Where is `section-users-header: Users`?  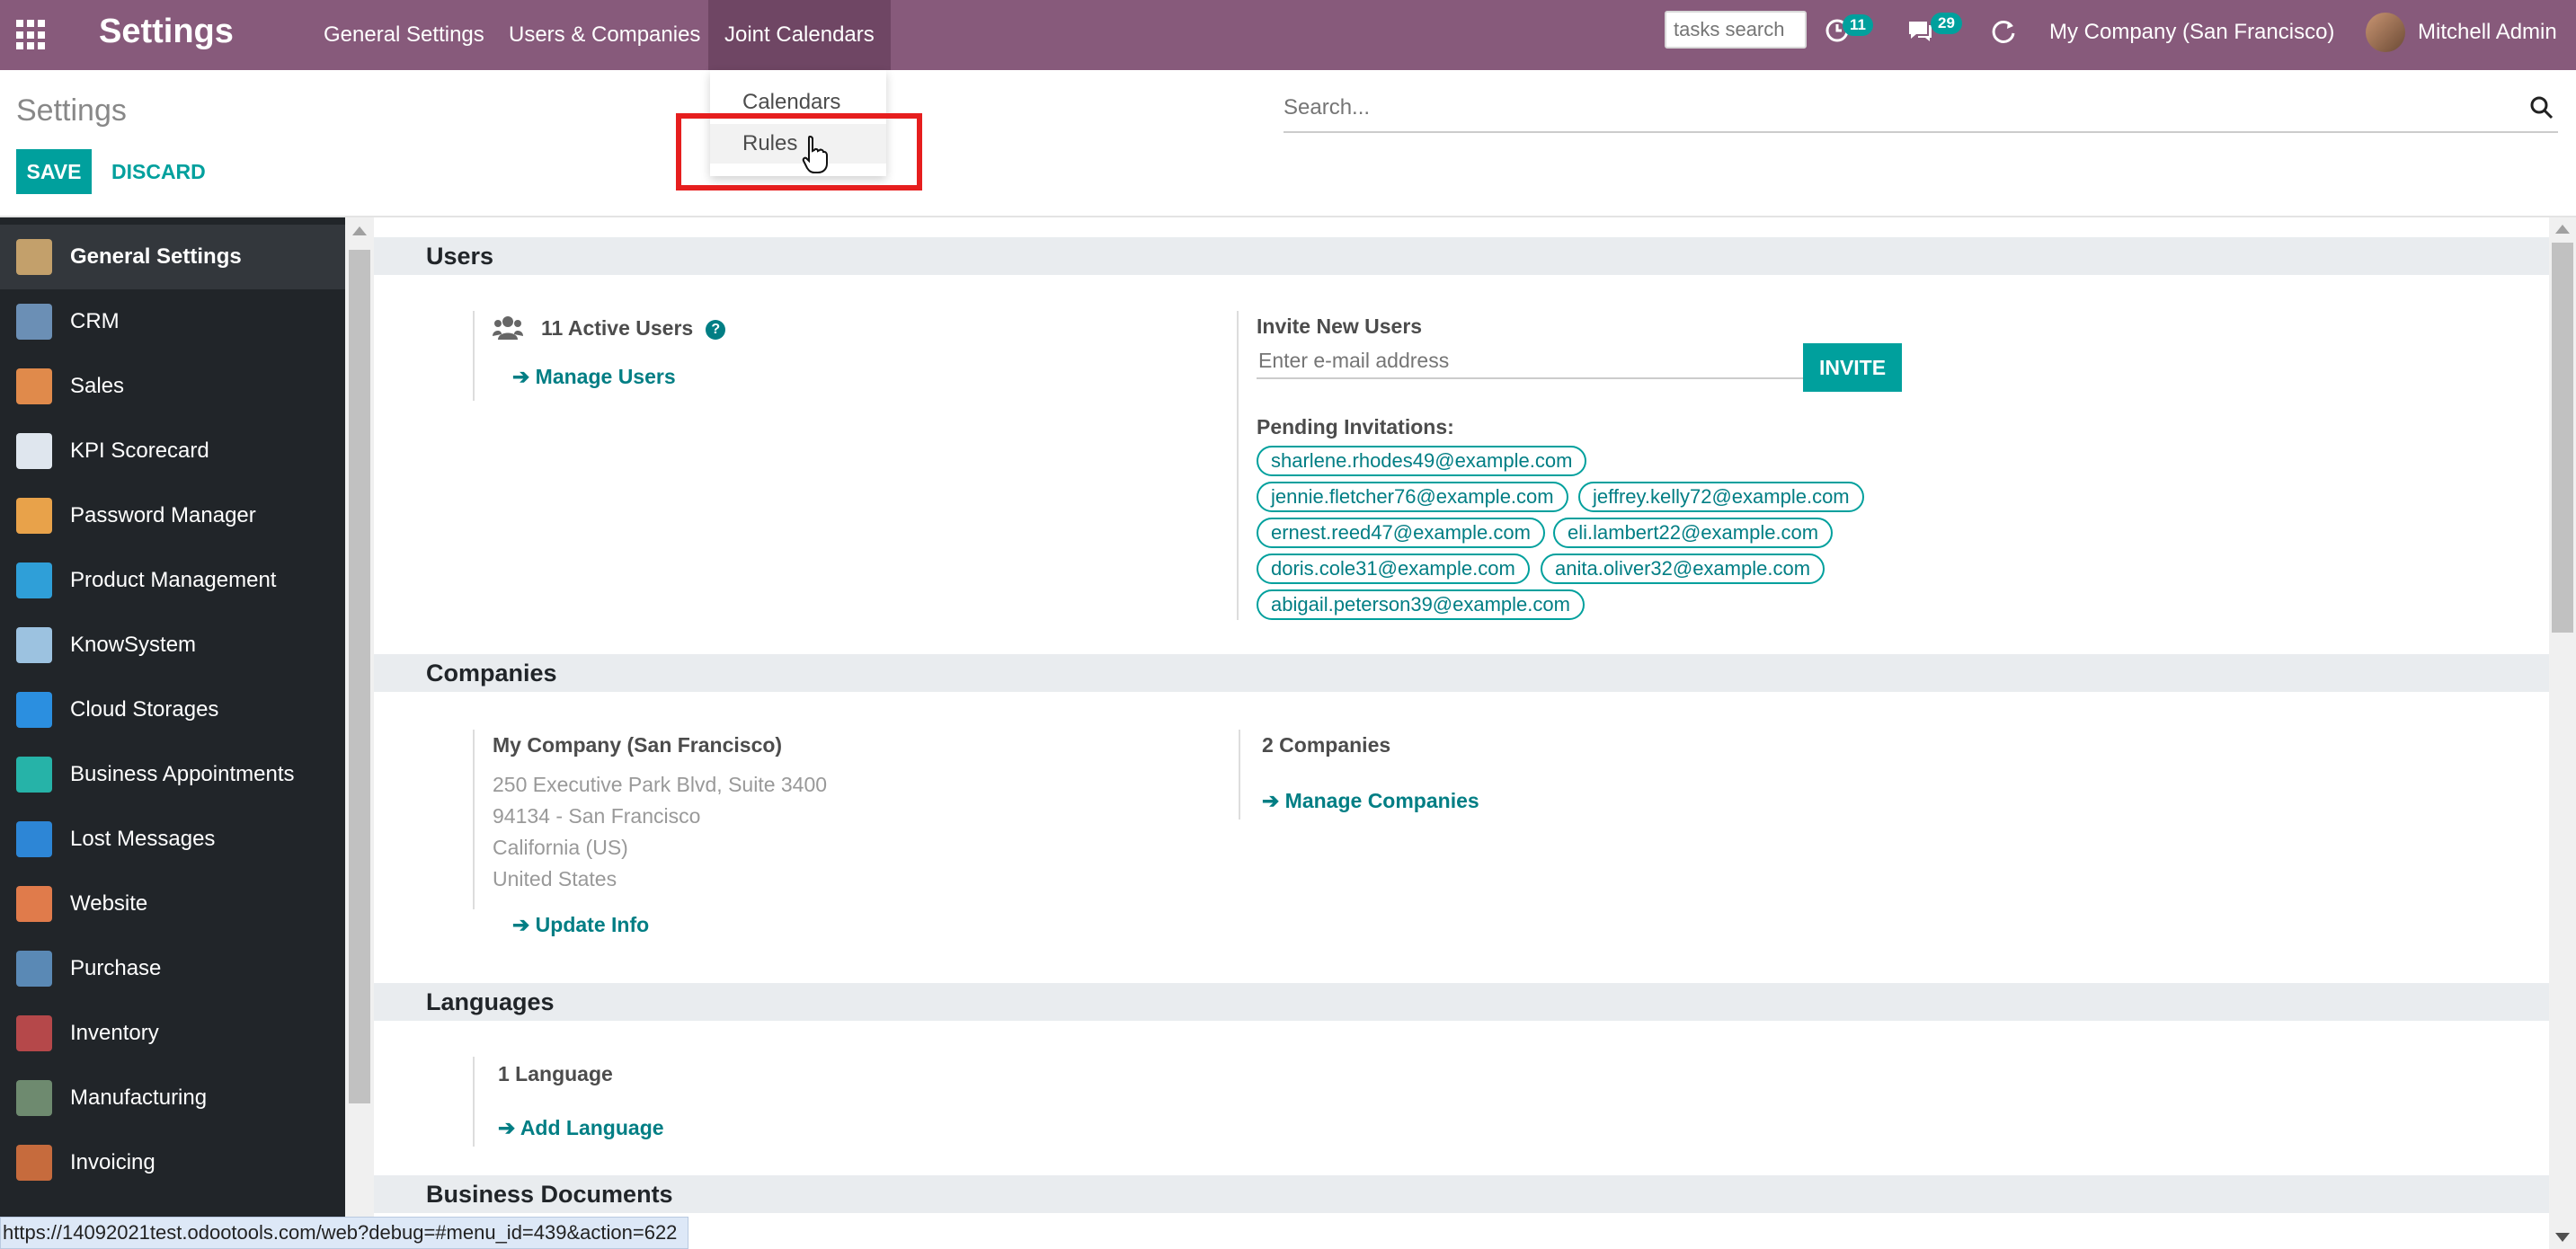
section-users-header: Users is located at coordinates (1461, 256).